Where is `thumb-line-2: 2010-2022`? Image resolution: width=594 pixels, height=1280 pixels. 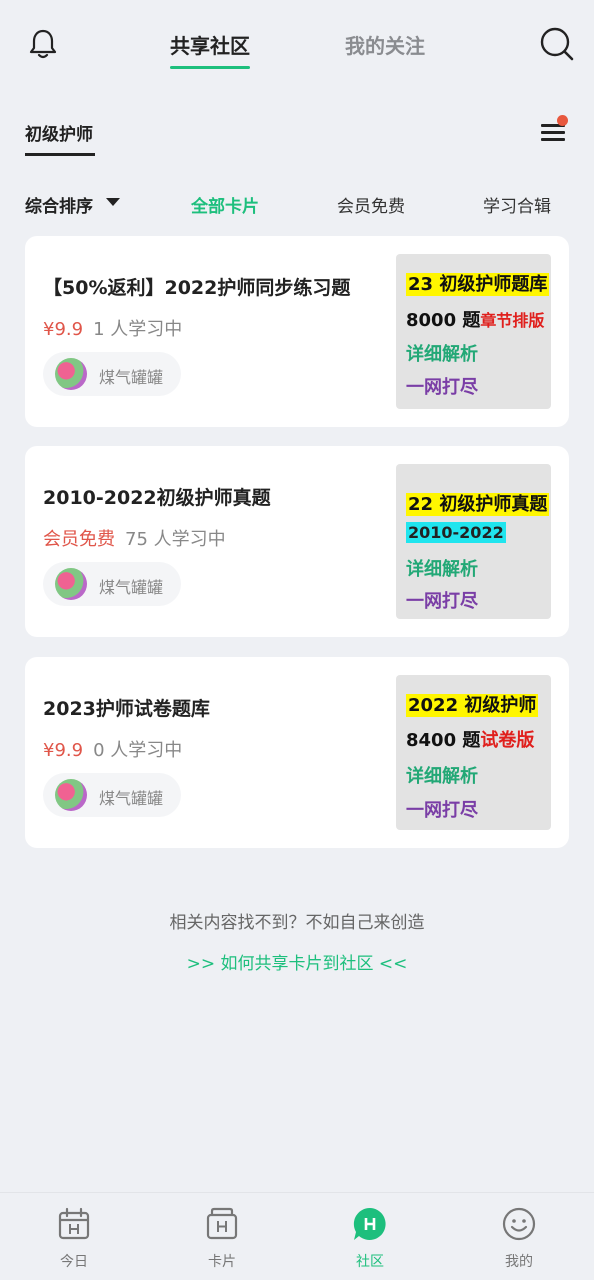 thumb-line-2: 2010-2022 is located at coordinates (456, 532).